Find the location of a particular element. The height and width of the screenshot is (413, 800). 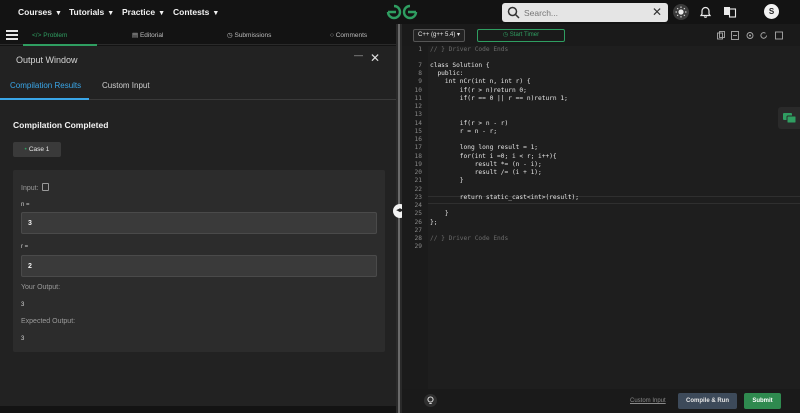

compilation-status: Compilation Completed is located at coordinates (61, 125).